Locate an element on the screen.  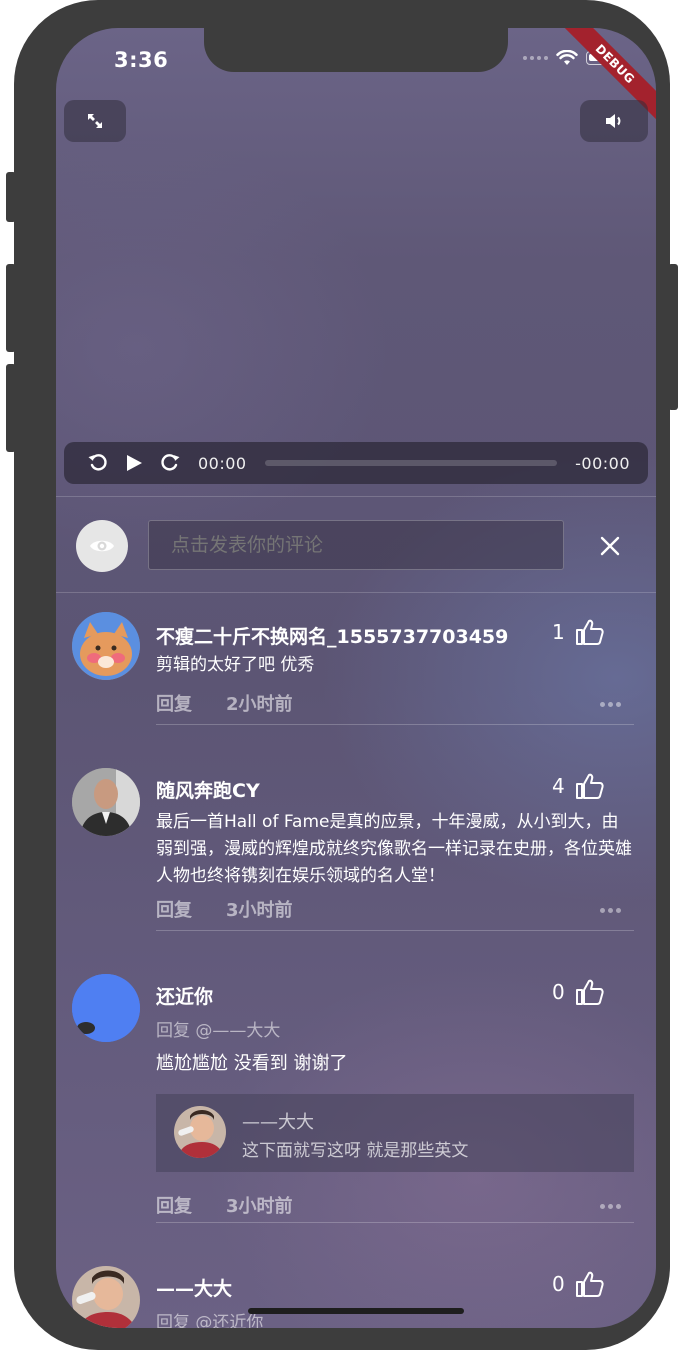
forward-button is located at coordinates (170, 463).